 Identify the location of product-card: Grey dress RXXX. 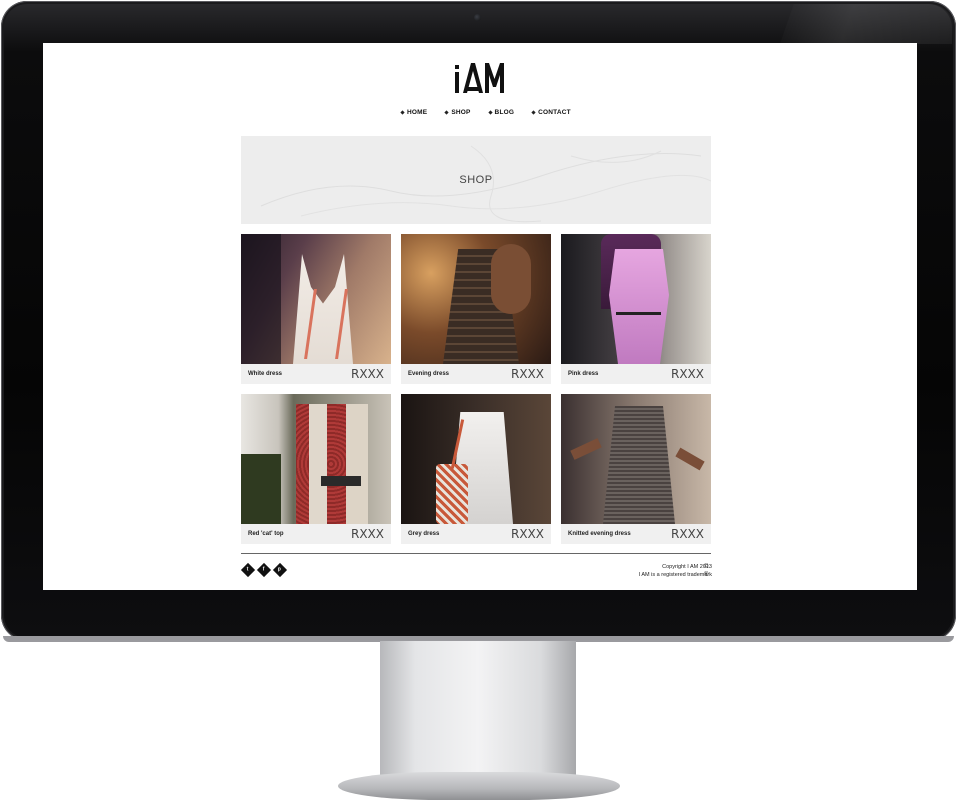
(476, 469).